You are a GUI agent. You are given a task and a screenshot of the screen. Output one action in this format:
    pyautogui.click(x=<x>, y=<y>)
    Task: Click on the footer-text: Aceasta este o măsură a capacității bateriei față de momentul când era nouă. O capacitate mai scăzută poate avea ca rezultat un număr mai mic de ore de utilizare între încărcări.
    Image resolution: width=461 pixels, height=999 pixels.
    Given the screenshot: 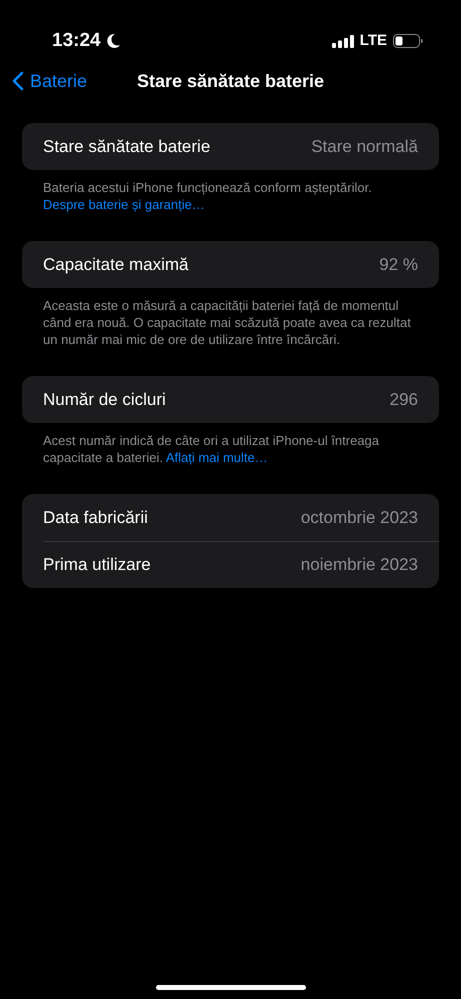 What is the action you would take?
    pyautogui.click(x=227, y=322)
    